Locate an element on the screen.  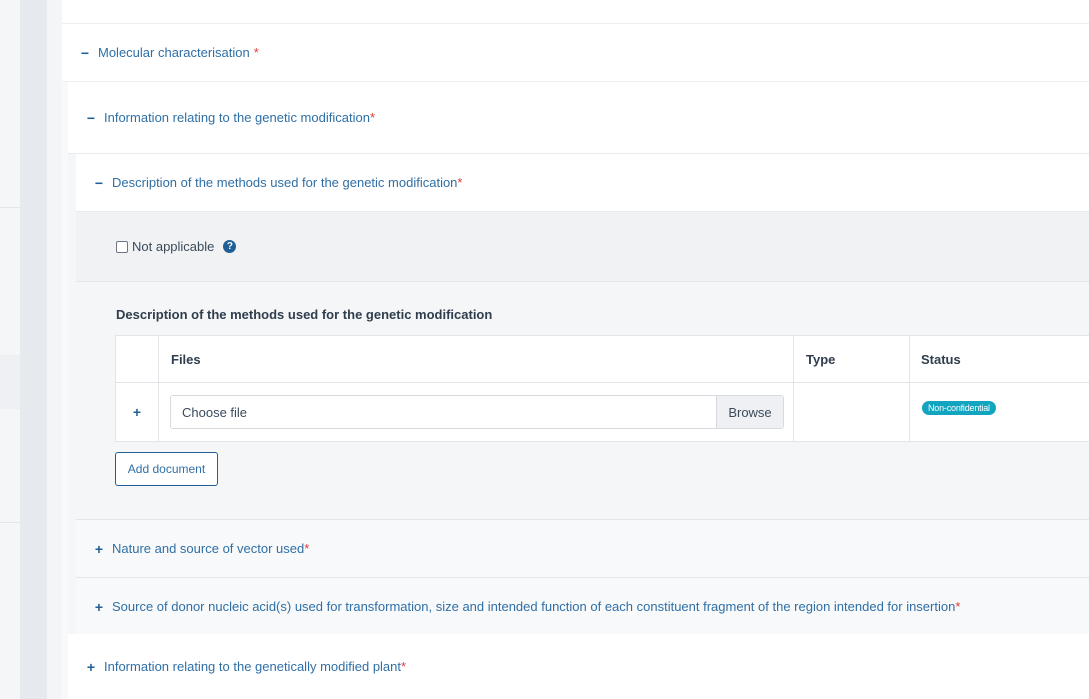
not-applicable-row: Not applicable ? is located at coordinates (582, 247).